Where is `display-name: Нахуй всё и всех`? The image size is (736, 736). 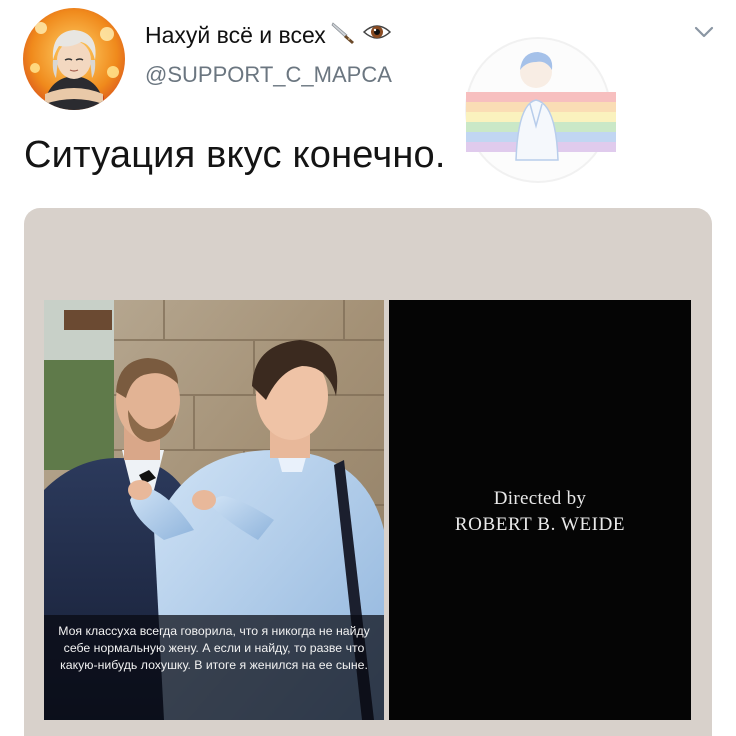
display-name: Нахуй всё и всех is located at coordinates (268, 35).